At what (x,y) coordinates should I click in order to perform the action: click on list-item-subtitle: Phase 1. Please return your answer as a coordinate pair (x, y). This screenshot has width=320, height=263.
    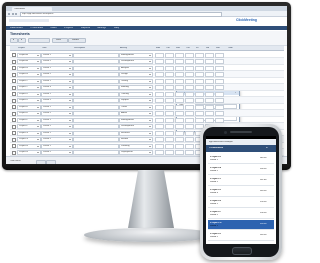
    Looking at the image, I should click on (214, 204).